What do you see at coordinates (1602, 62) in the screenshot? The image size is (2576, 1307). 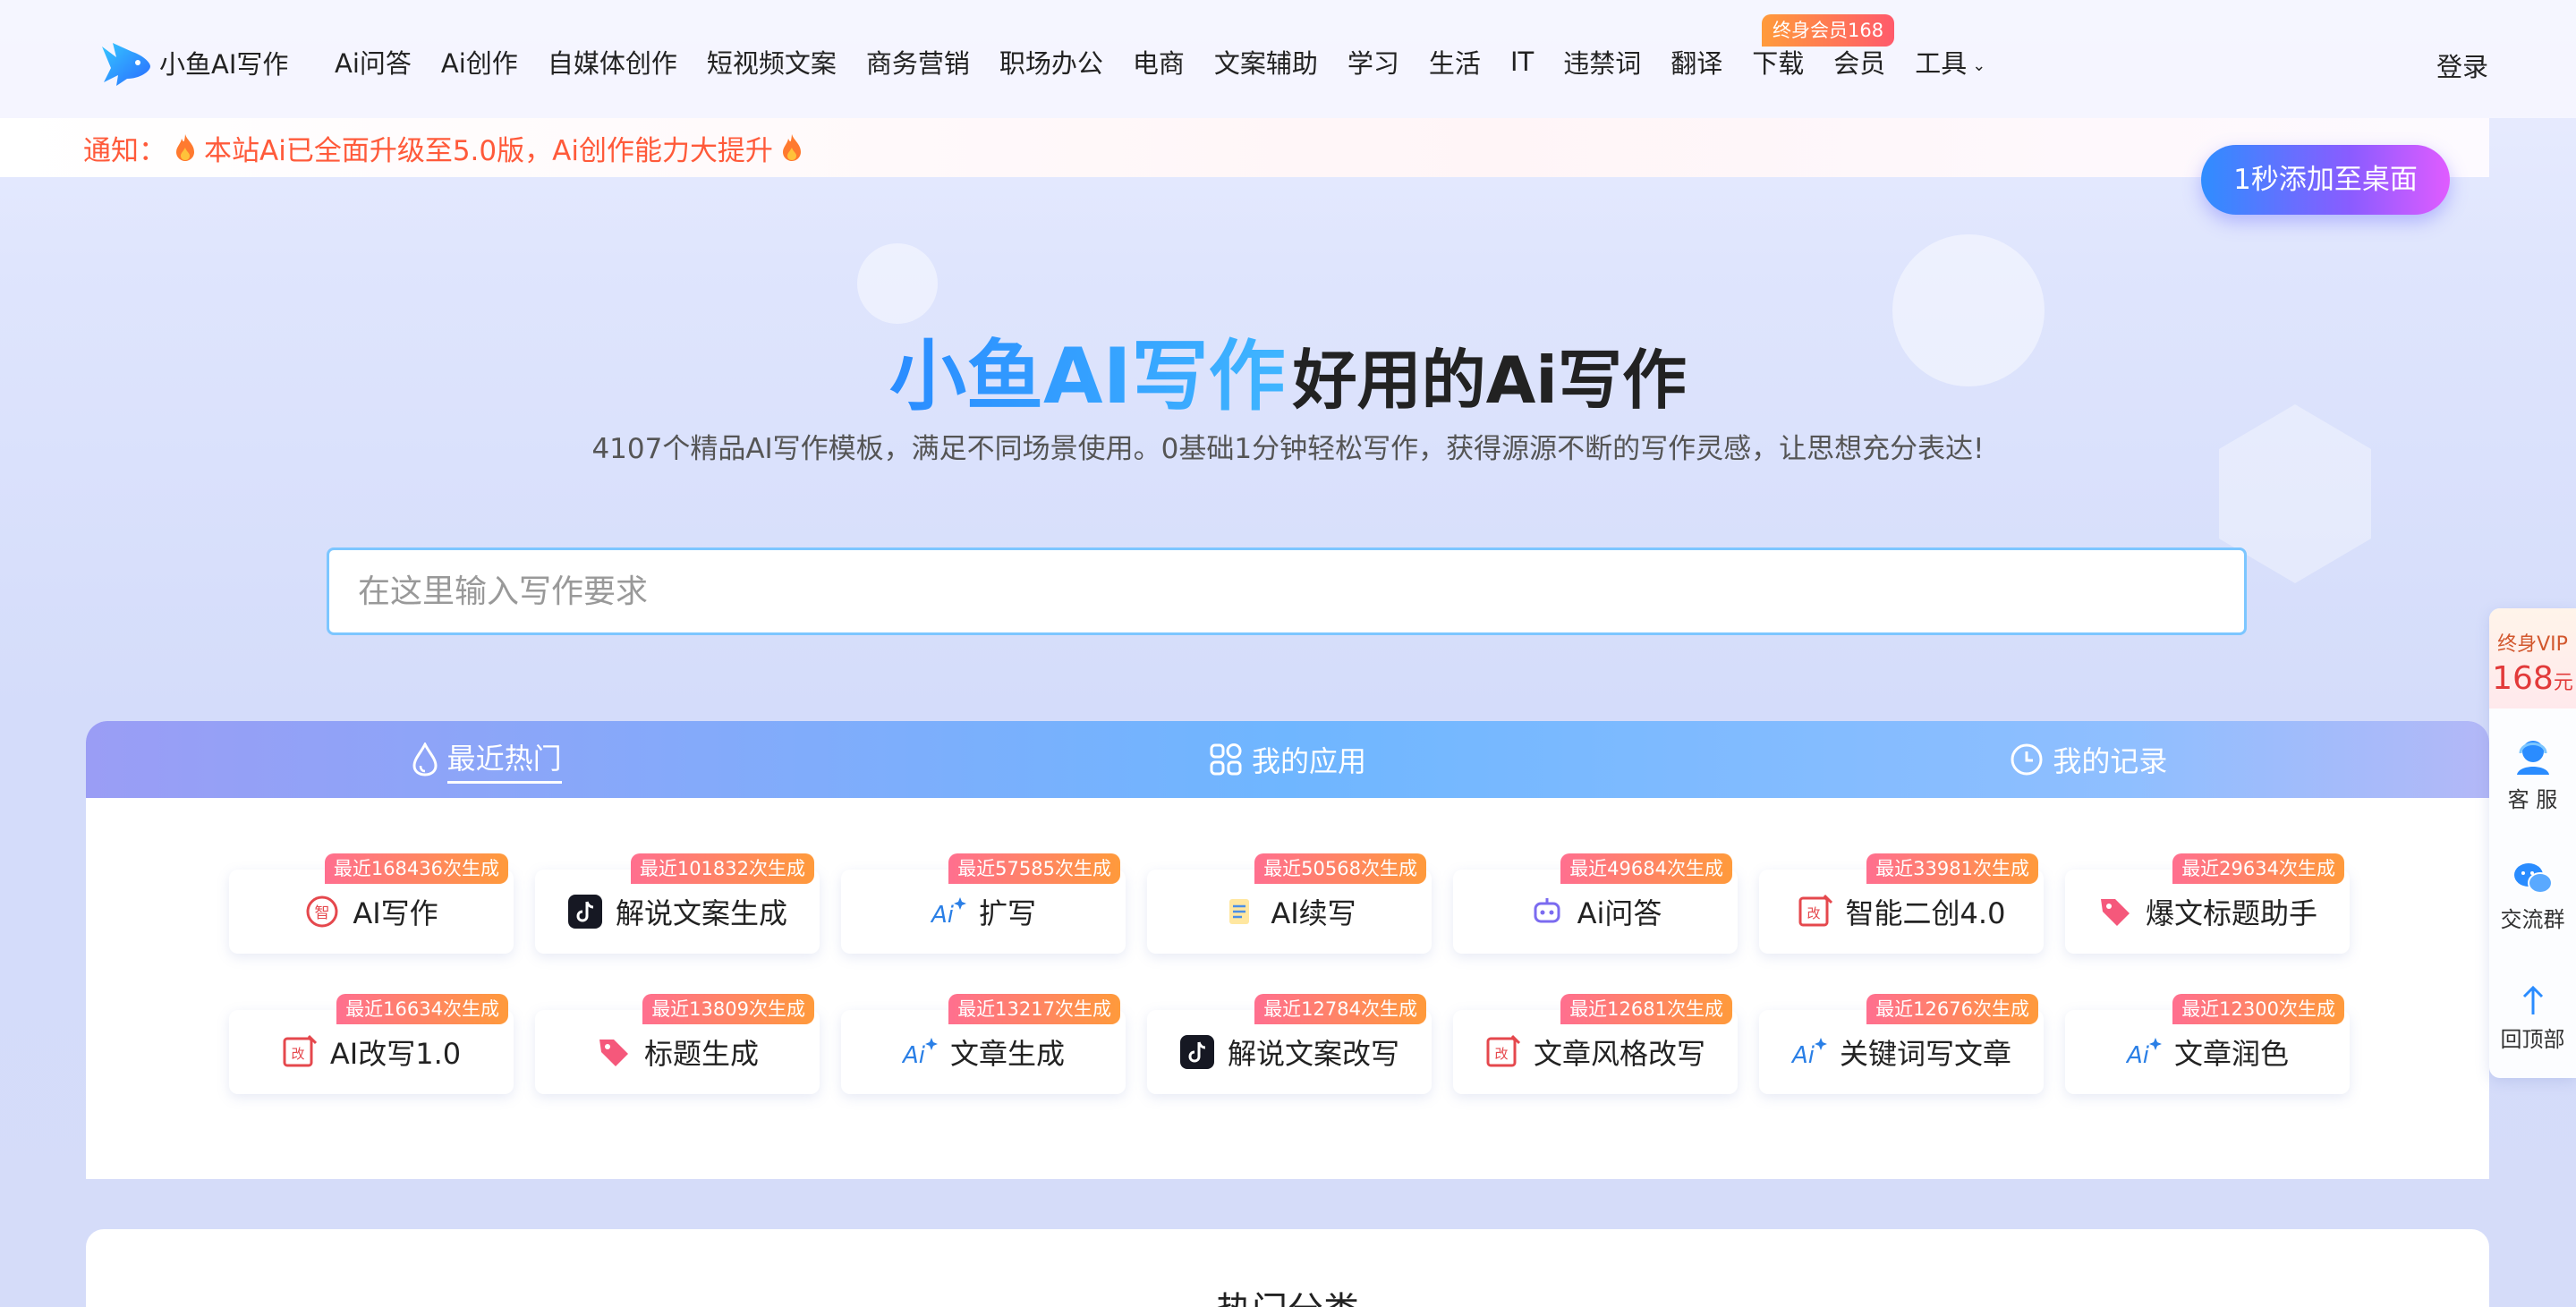 I see `nav-item-banned-words: 违禁词` at bounding box center [1602, 62].